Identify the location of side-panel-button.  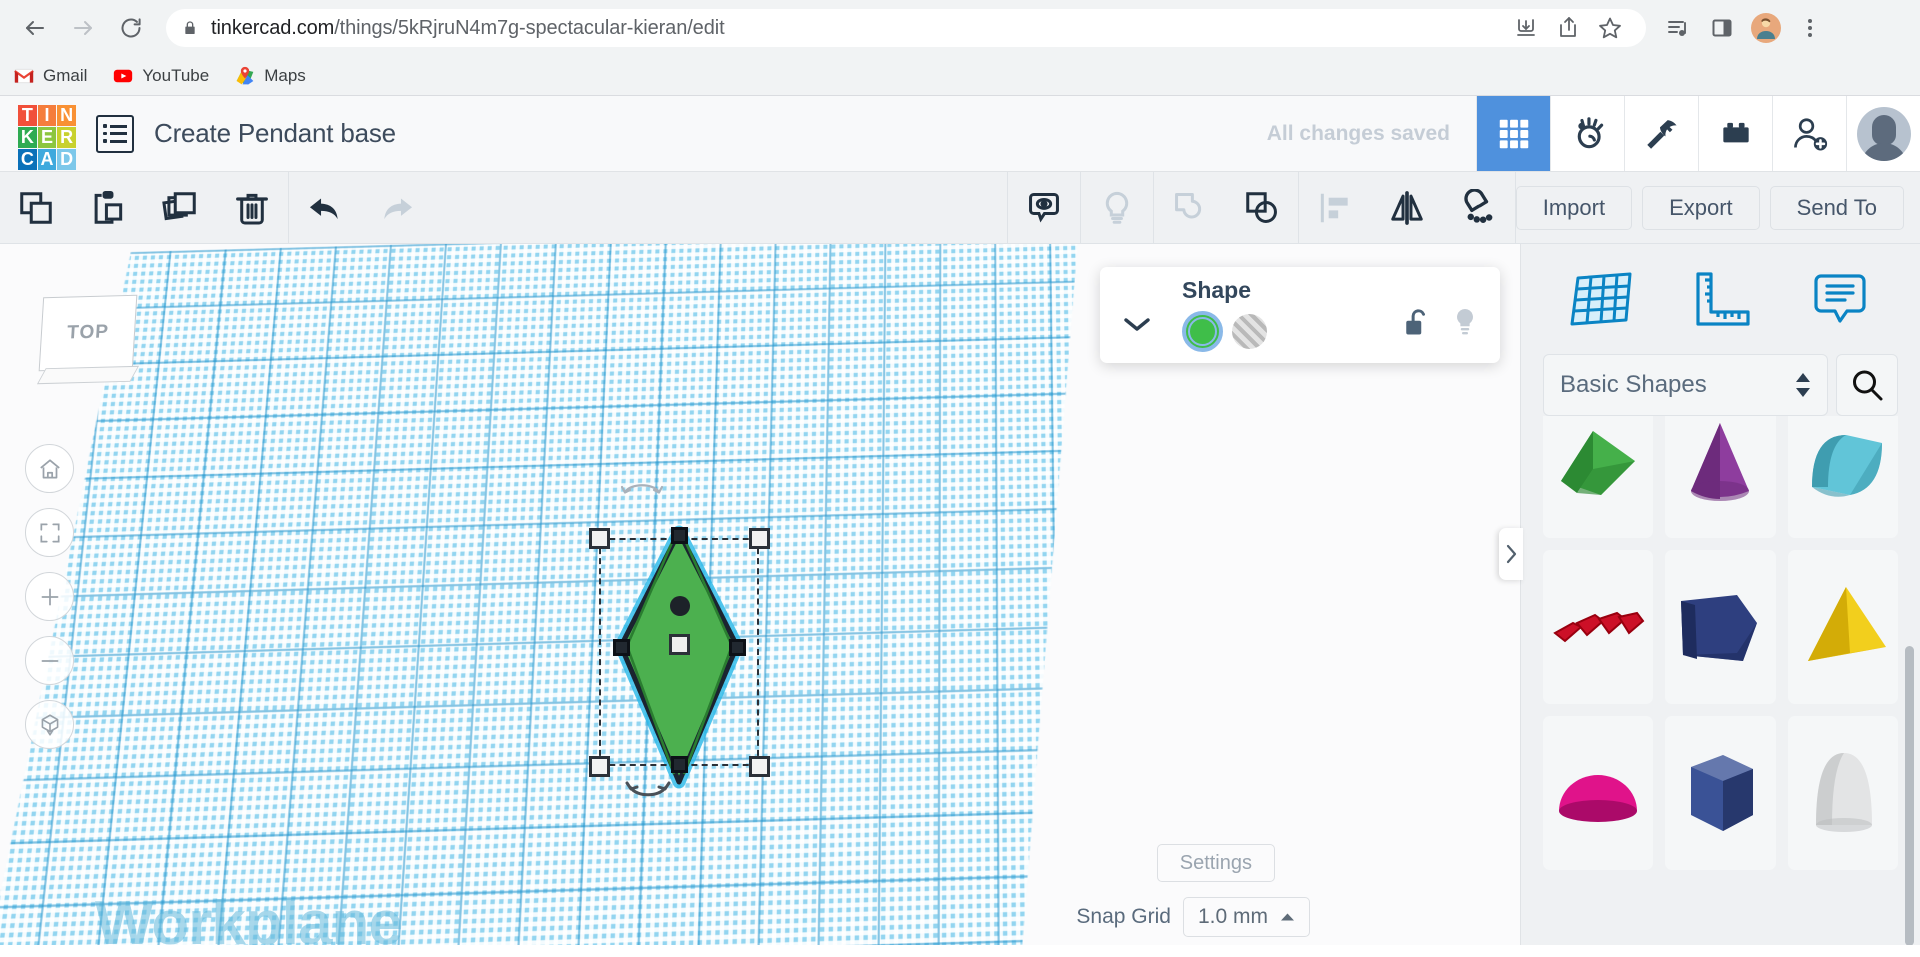
(1722, 28).